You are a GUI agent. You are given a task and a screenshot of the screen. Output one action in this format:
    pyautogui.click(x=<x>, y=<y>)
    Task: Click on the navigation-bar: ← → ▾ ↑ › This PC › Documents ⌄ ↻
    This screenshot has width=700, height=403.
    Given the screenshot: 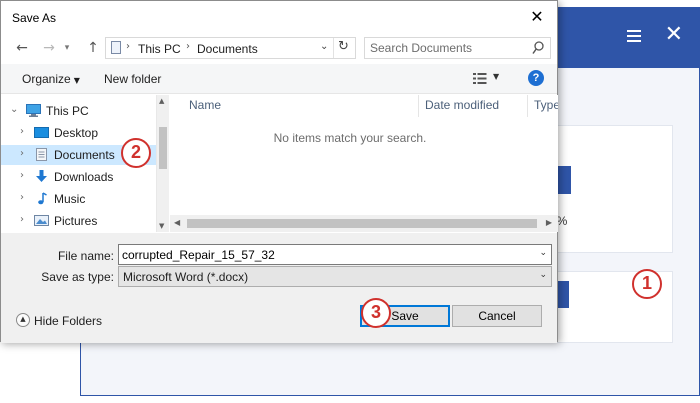 What is the action you would take?
    pyautogui.click(x=279, y=49)
    